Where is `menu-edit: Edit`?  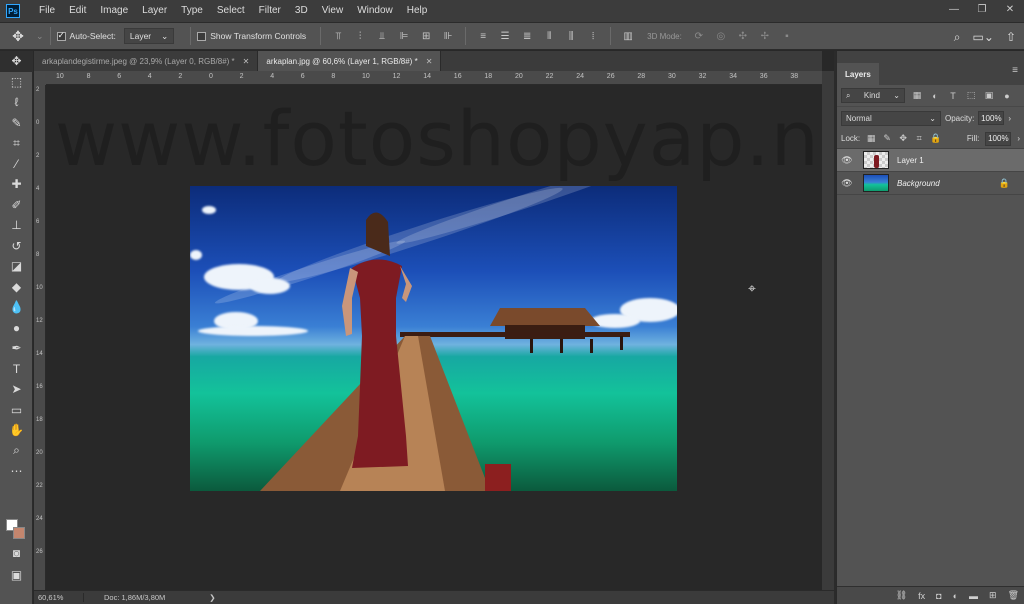
menu-edit: Edit is located at coordinates (77, 11).